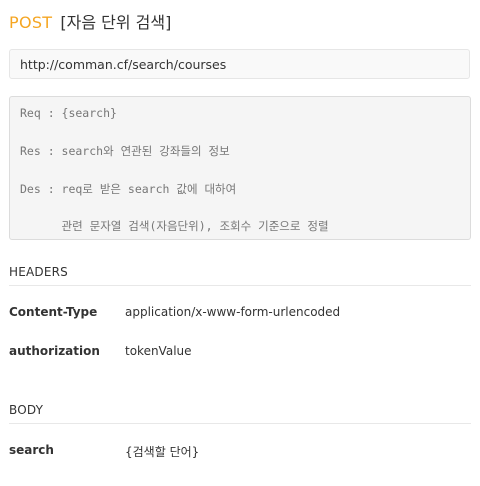  What do you see at coordinates (54, 351) in the screenshot?
I see `header-key-authorization: authorization` at bounding box center [54, 351].